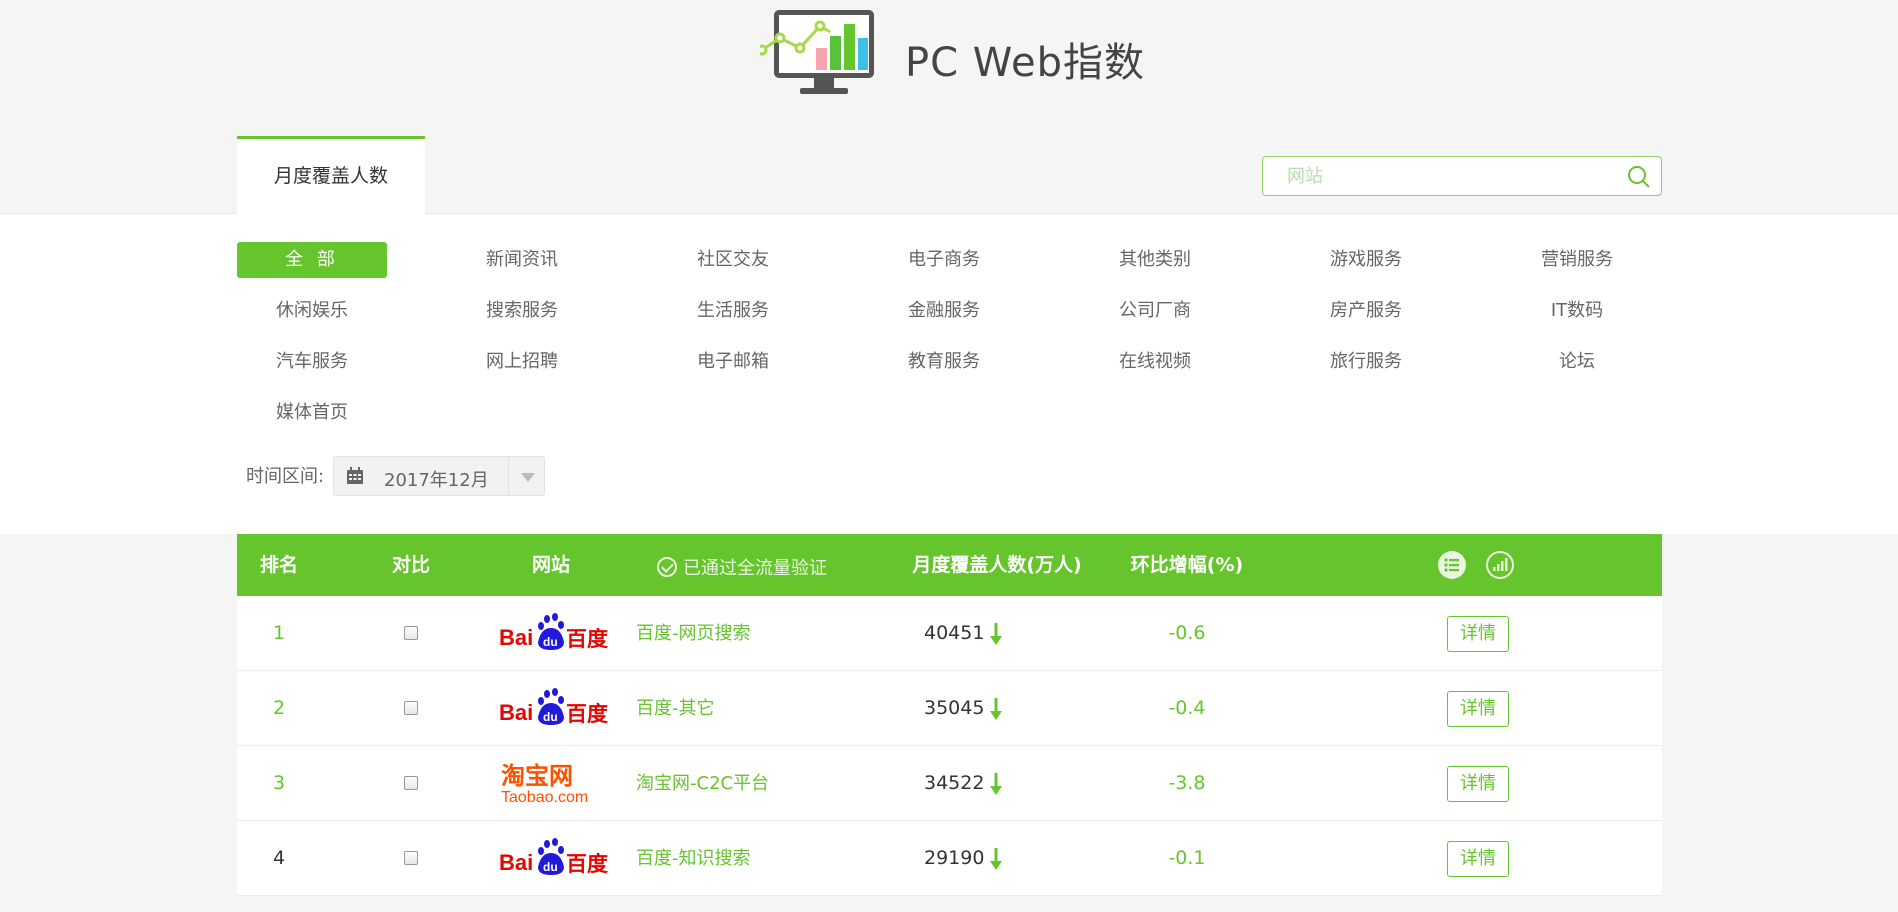 This screenshot has height=912, width=1898. Describe the element at coordinates (1155, 260) in the screenshot. I see `category-item: 其他类别` at that location.